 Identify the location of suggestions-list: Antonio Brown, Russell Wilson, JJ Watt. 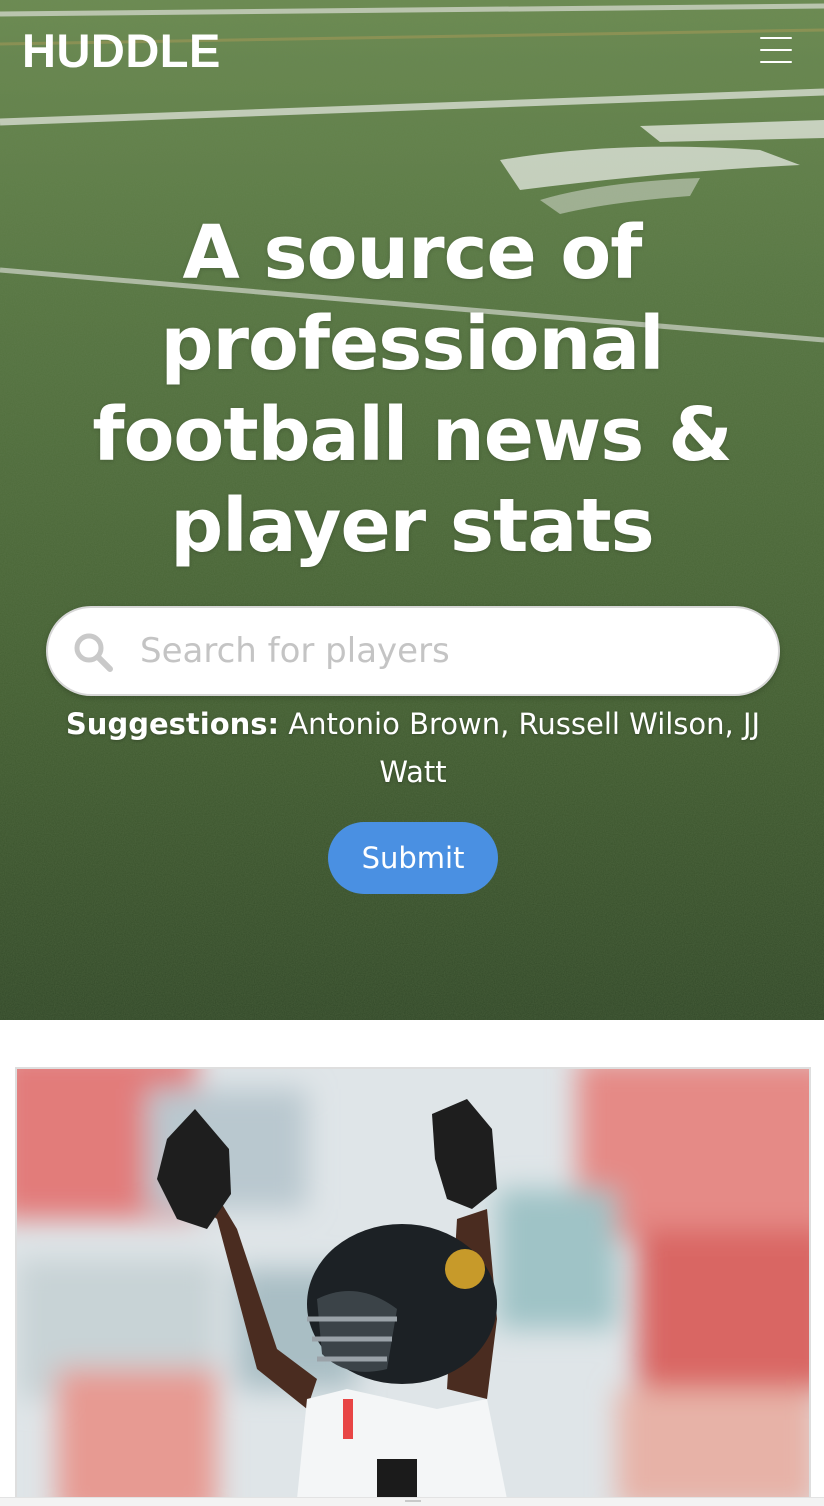
(524, 748).